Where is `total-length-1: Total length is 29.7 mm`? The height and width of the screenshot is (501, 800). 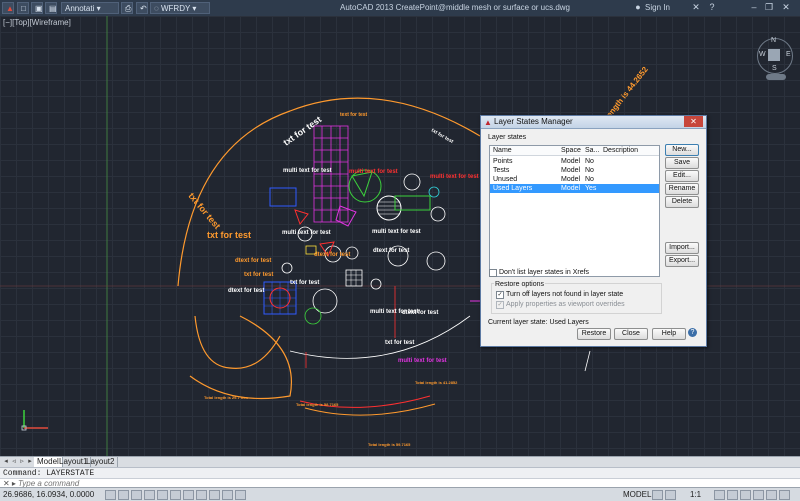
total-length-1: Total length is 29.7 mm is located at coordinates (226, 397).